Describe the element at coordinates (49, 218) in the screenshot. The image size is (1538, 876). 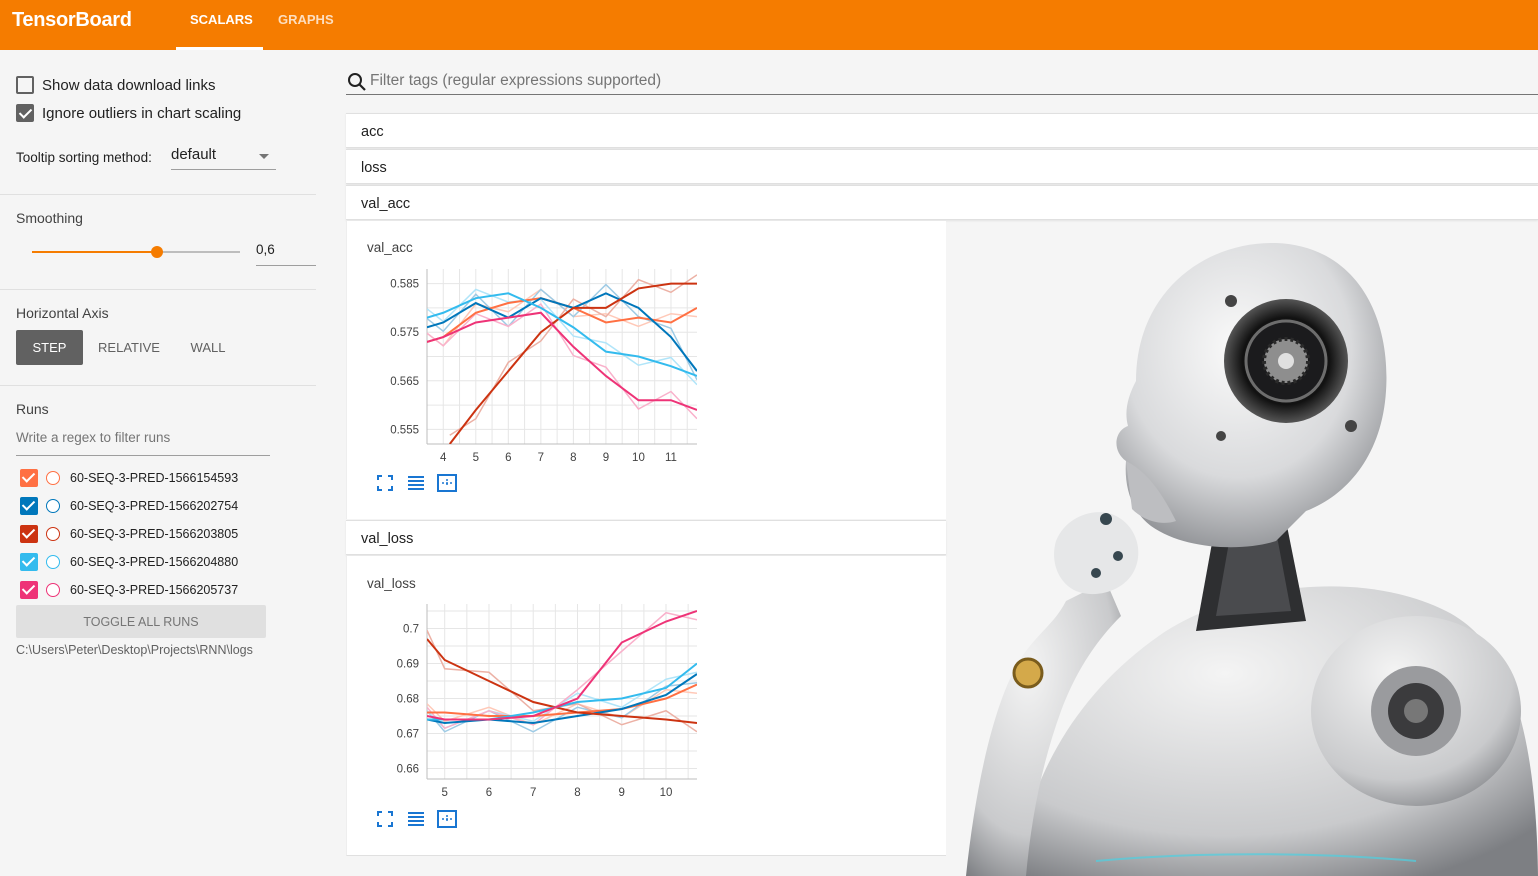
I see `smoothing-title: Smoothing` at that location.